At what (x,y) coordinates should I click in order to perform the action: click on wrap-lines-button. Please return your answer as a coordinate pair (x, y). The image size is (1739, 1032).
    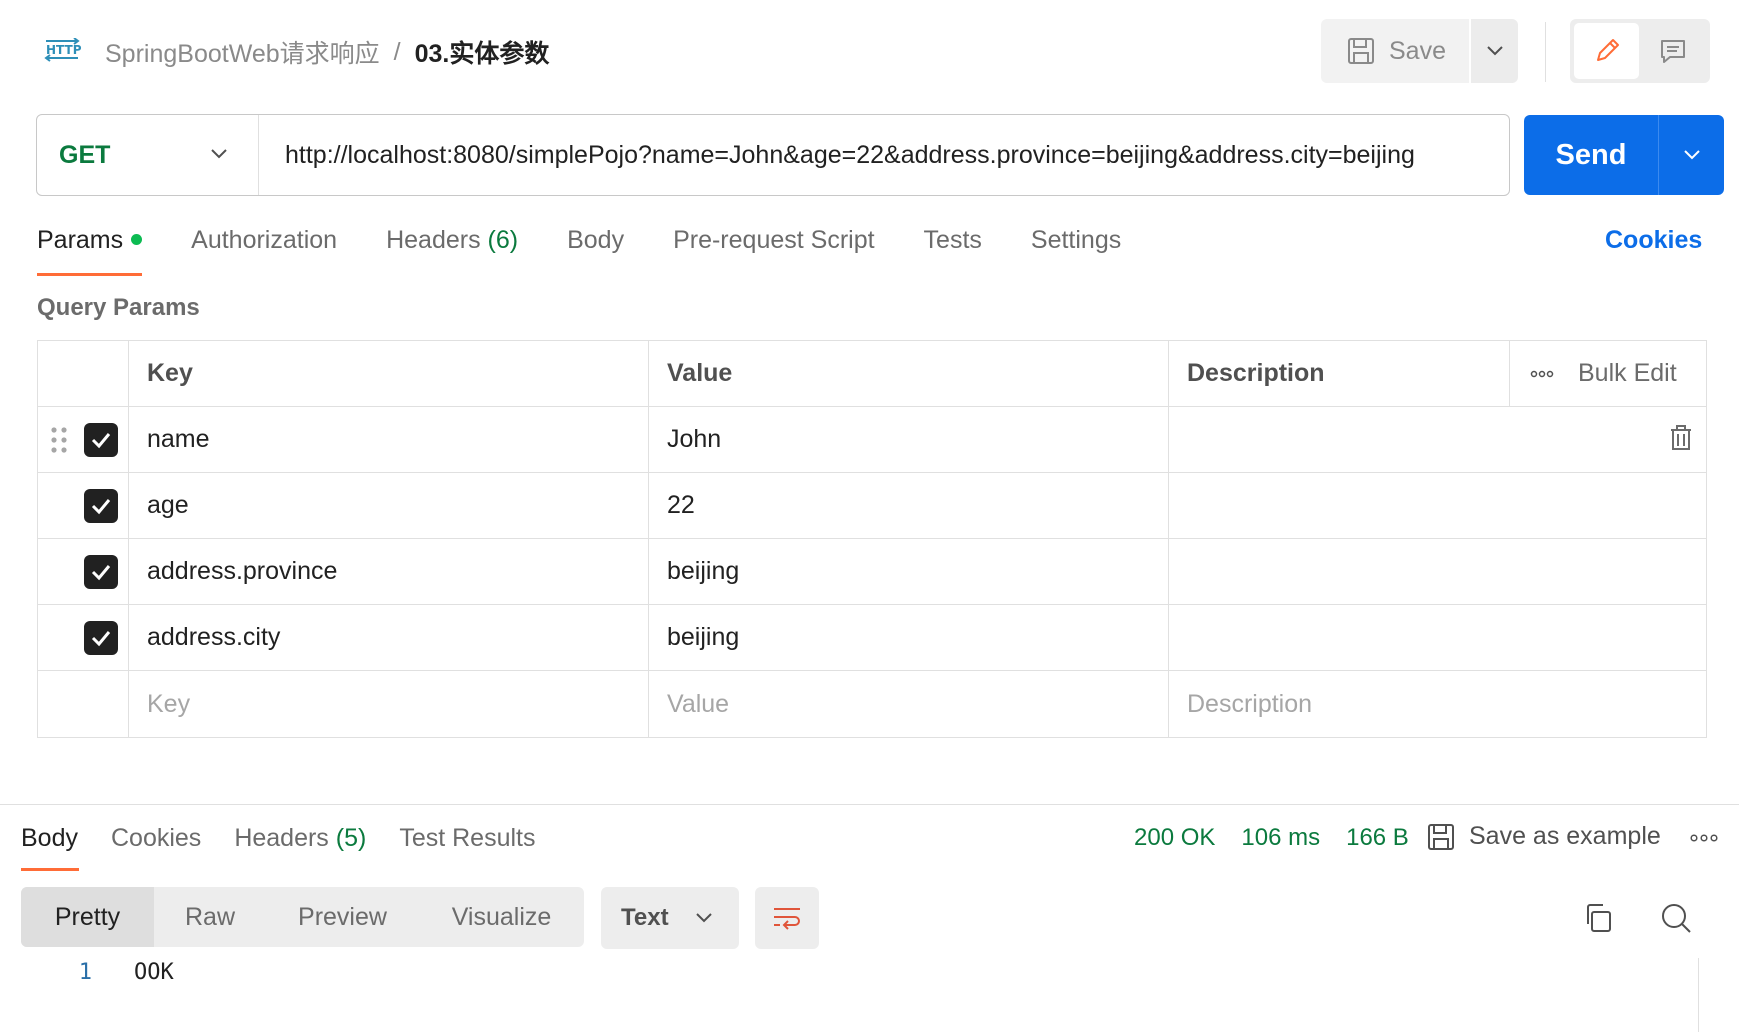
    Looking at the image, I should click on (787, 918).